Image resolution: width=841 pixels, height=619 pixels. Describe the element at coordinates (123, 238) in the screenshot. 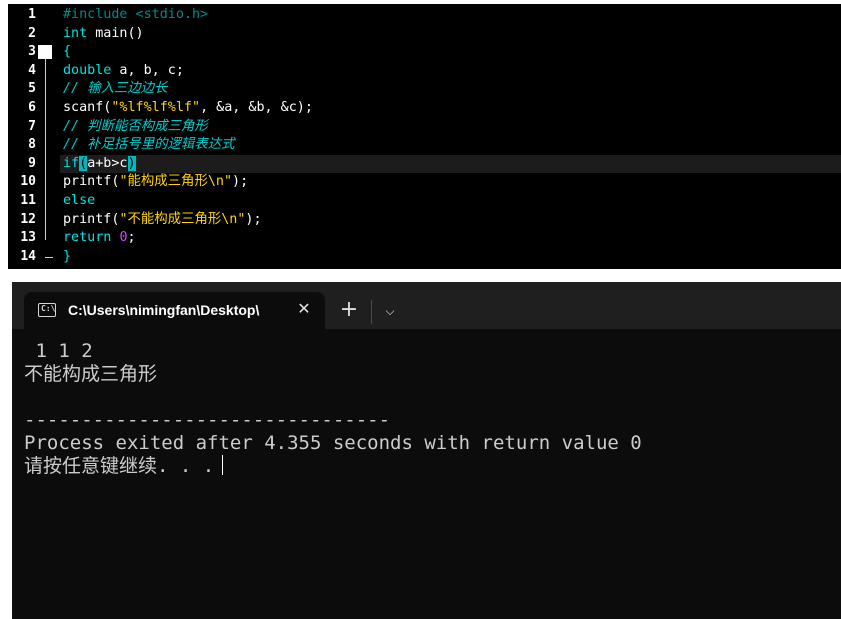

I see `code-token: 0` at that location.